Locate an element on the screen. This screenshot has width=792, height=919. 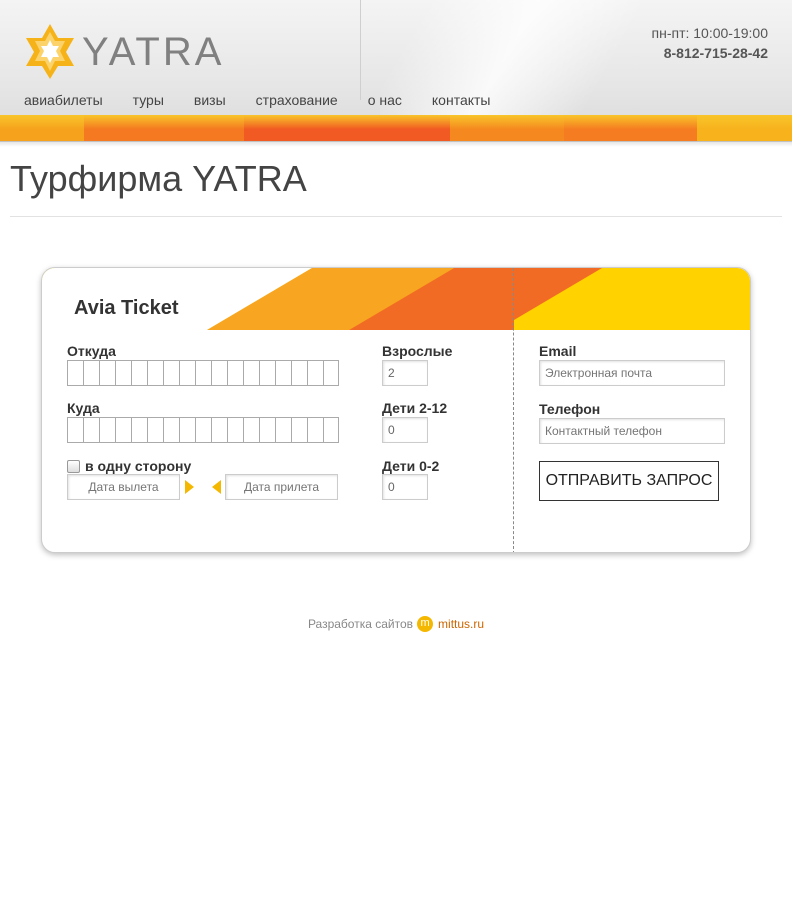
logo: YATRA is located at coordinates (121, 51).